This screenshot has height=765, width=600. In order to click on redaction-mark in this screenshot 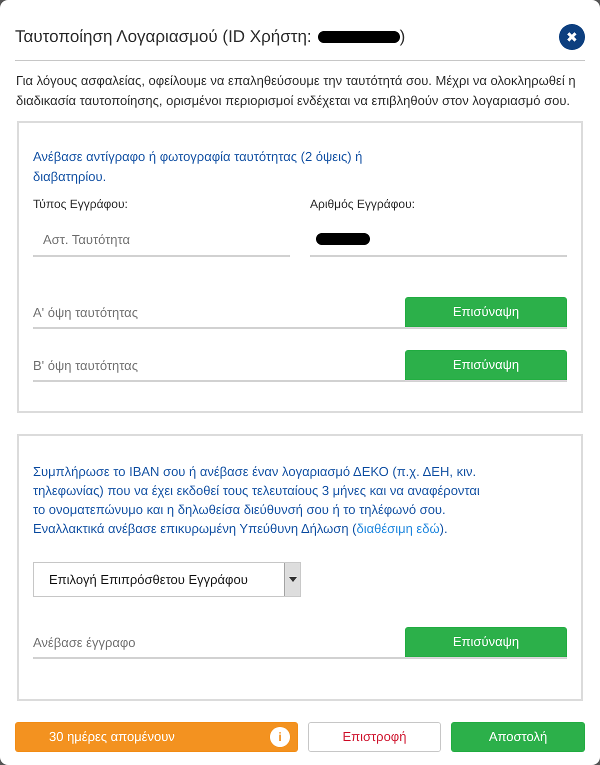, I will do `click(343, 239)`.